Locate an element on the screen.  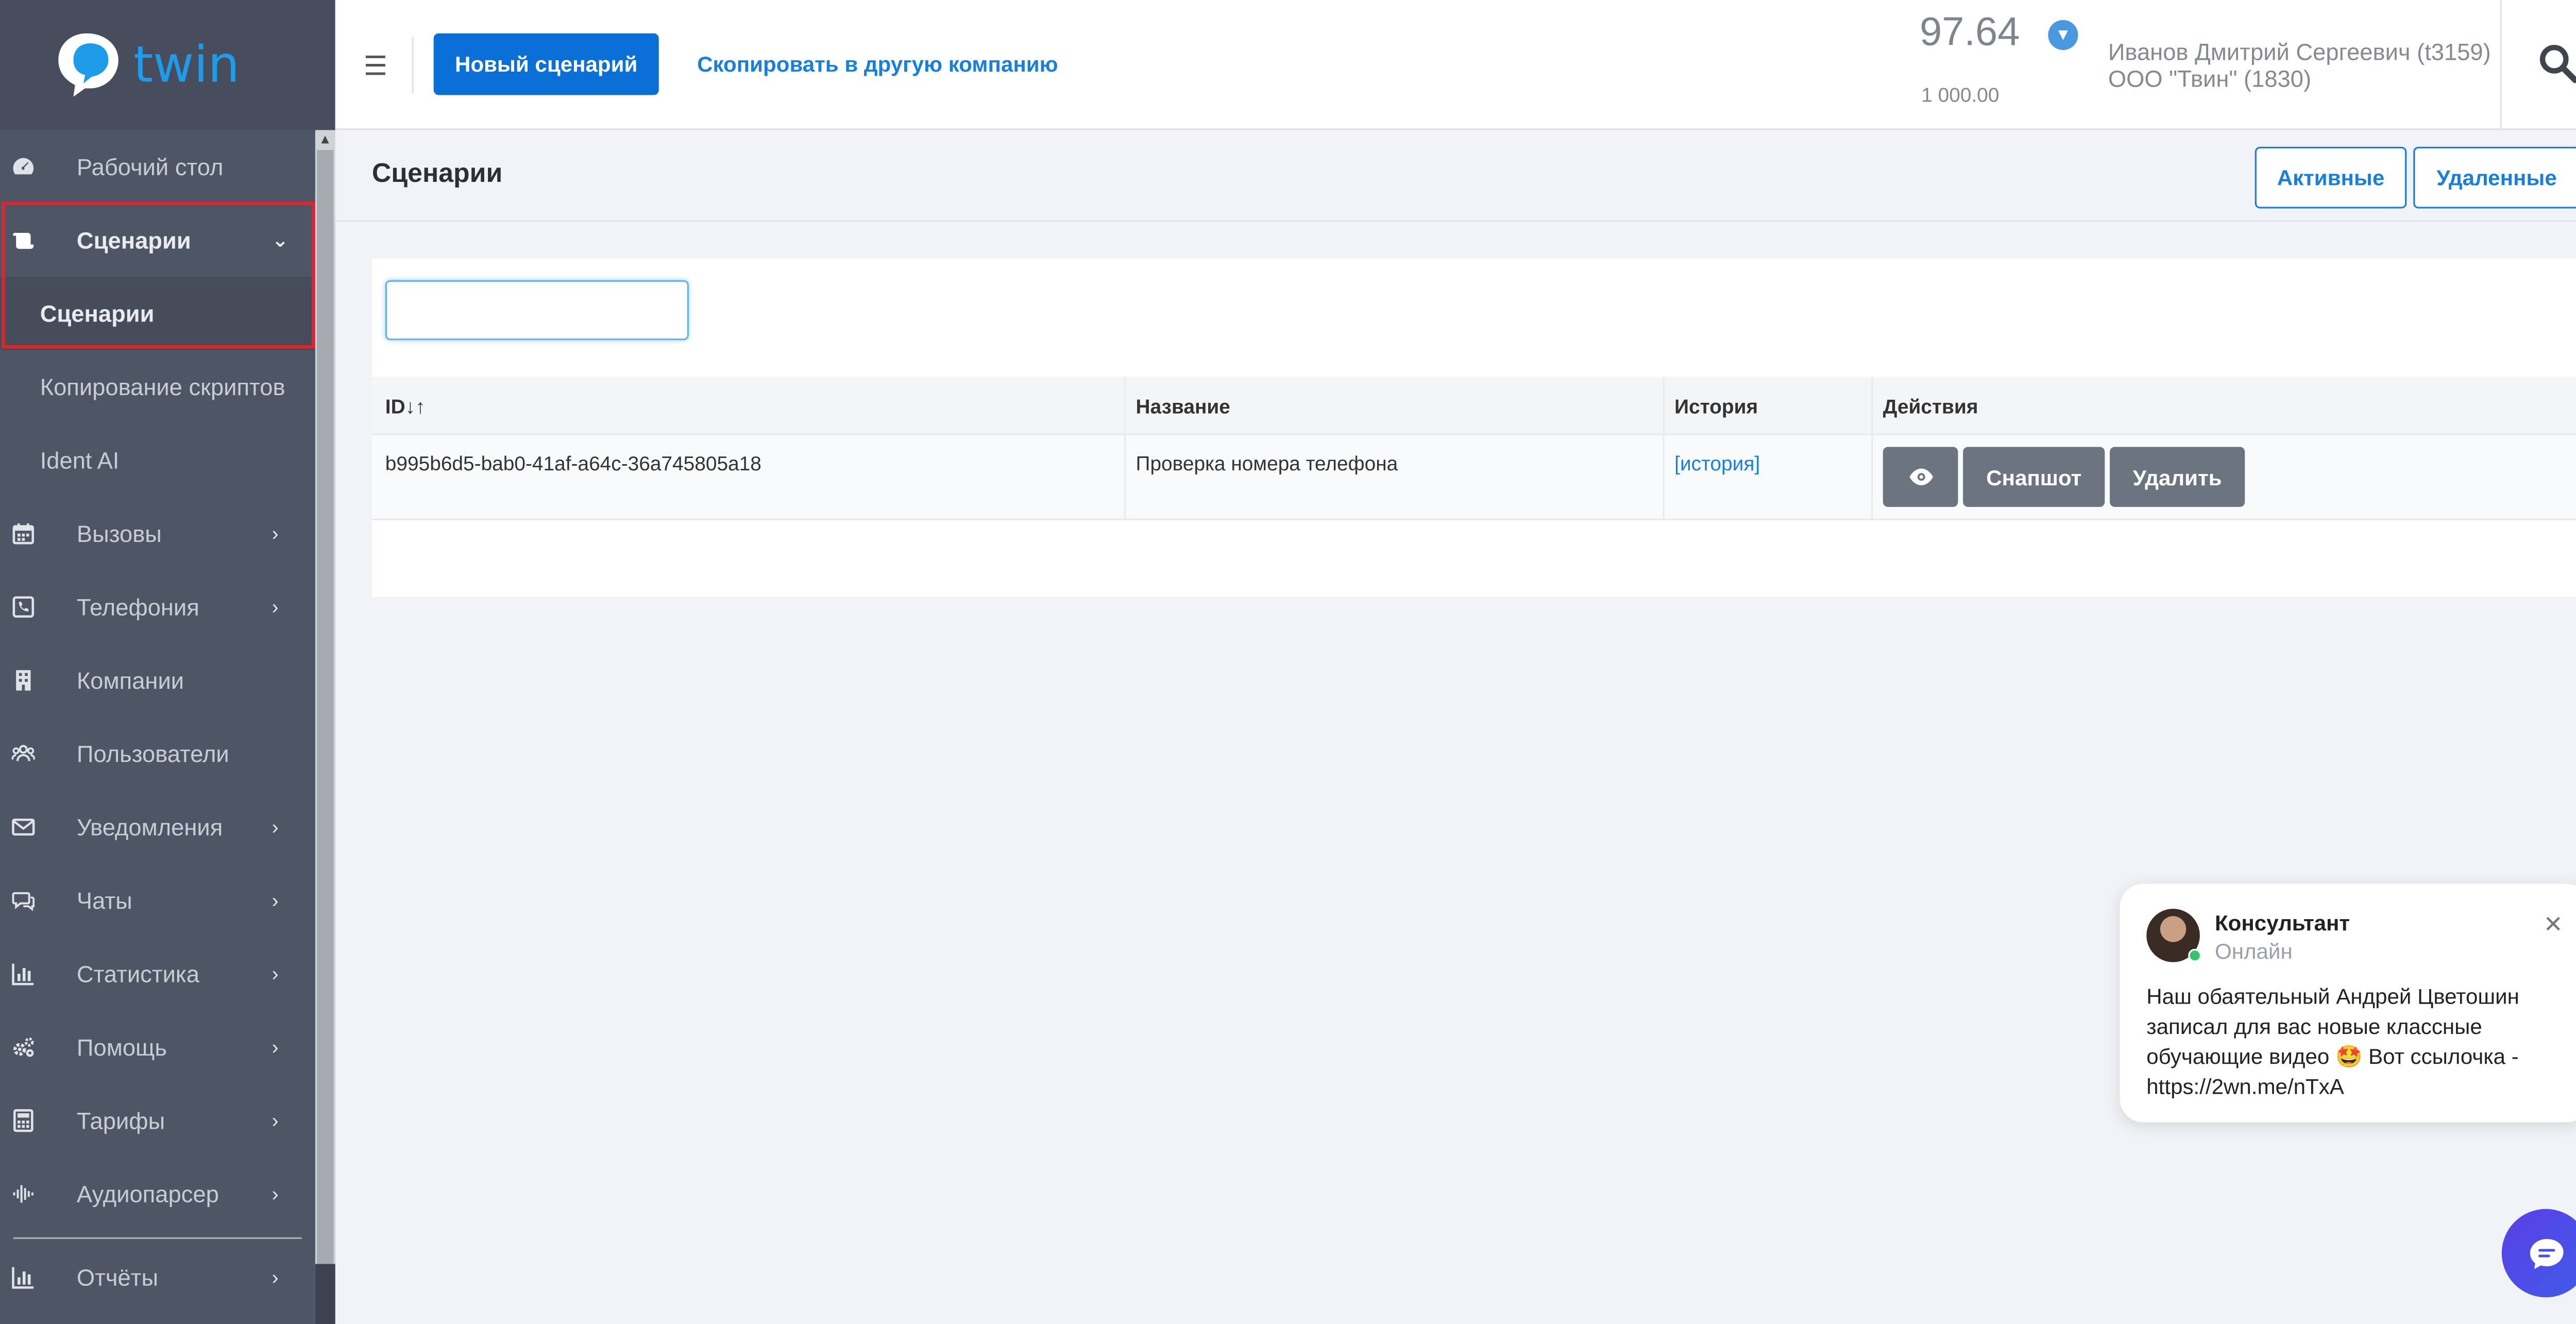
sidebar-item-label: Тарифы is located at coordinates (120, 1120).